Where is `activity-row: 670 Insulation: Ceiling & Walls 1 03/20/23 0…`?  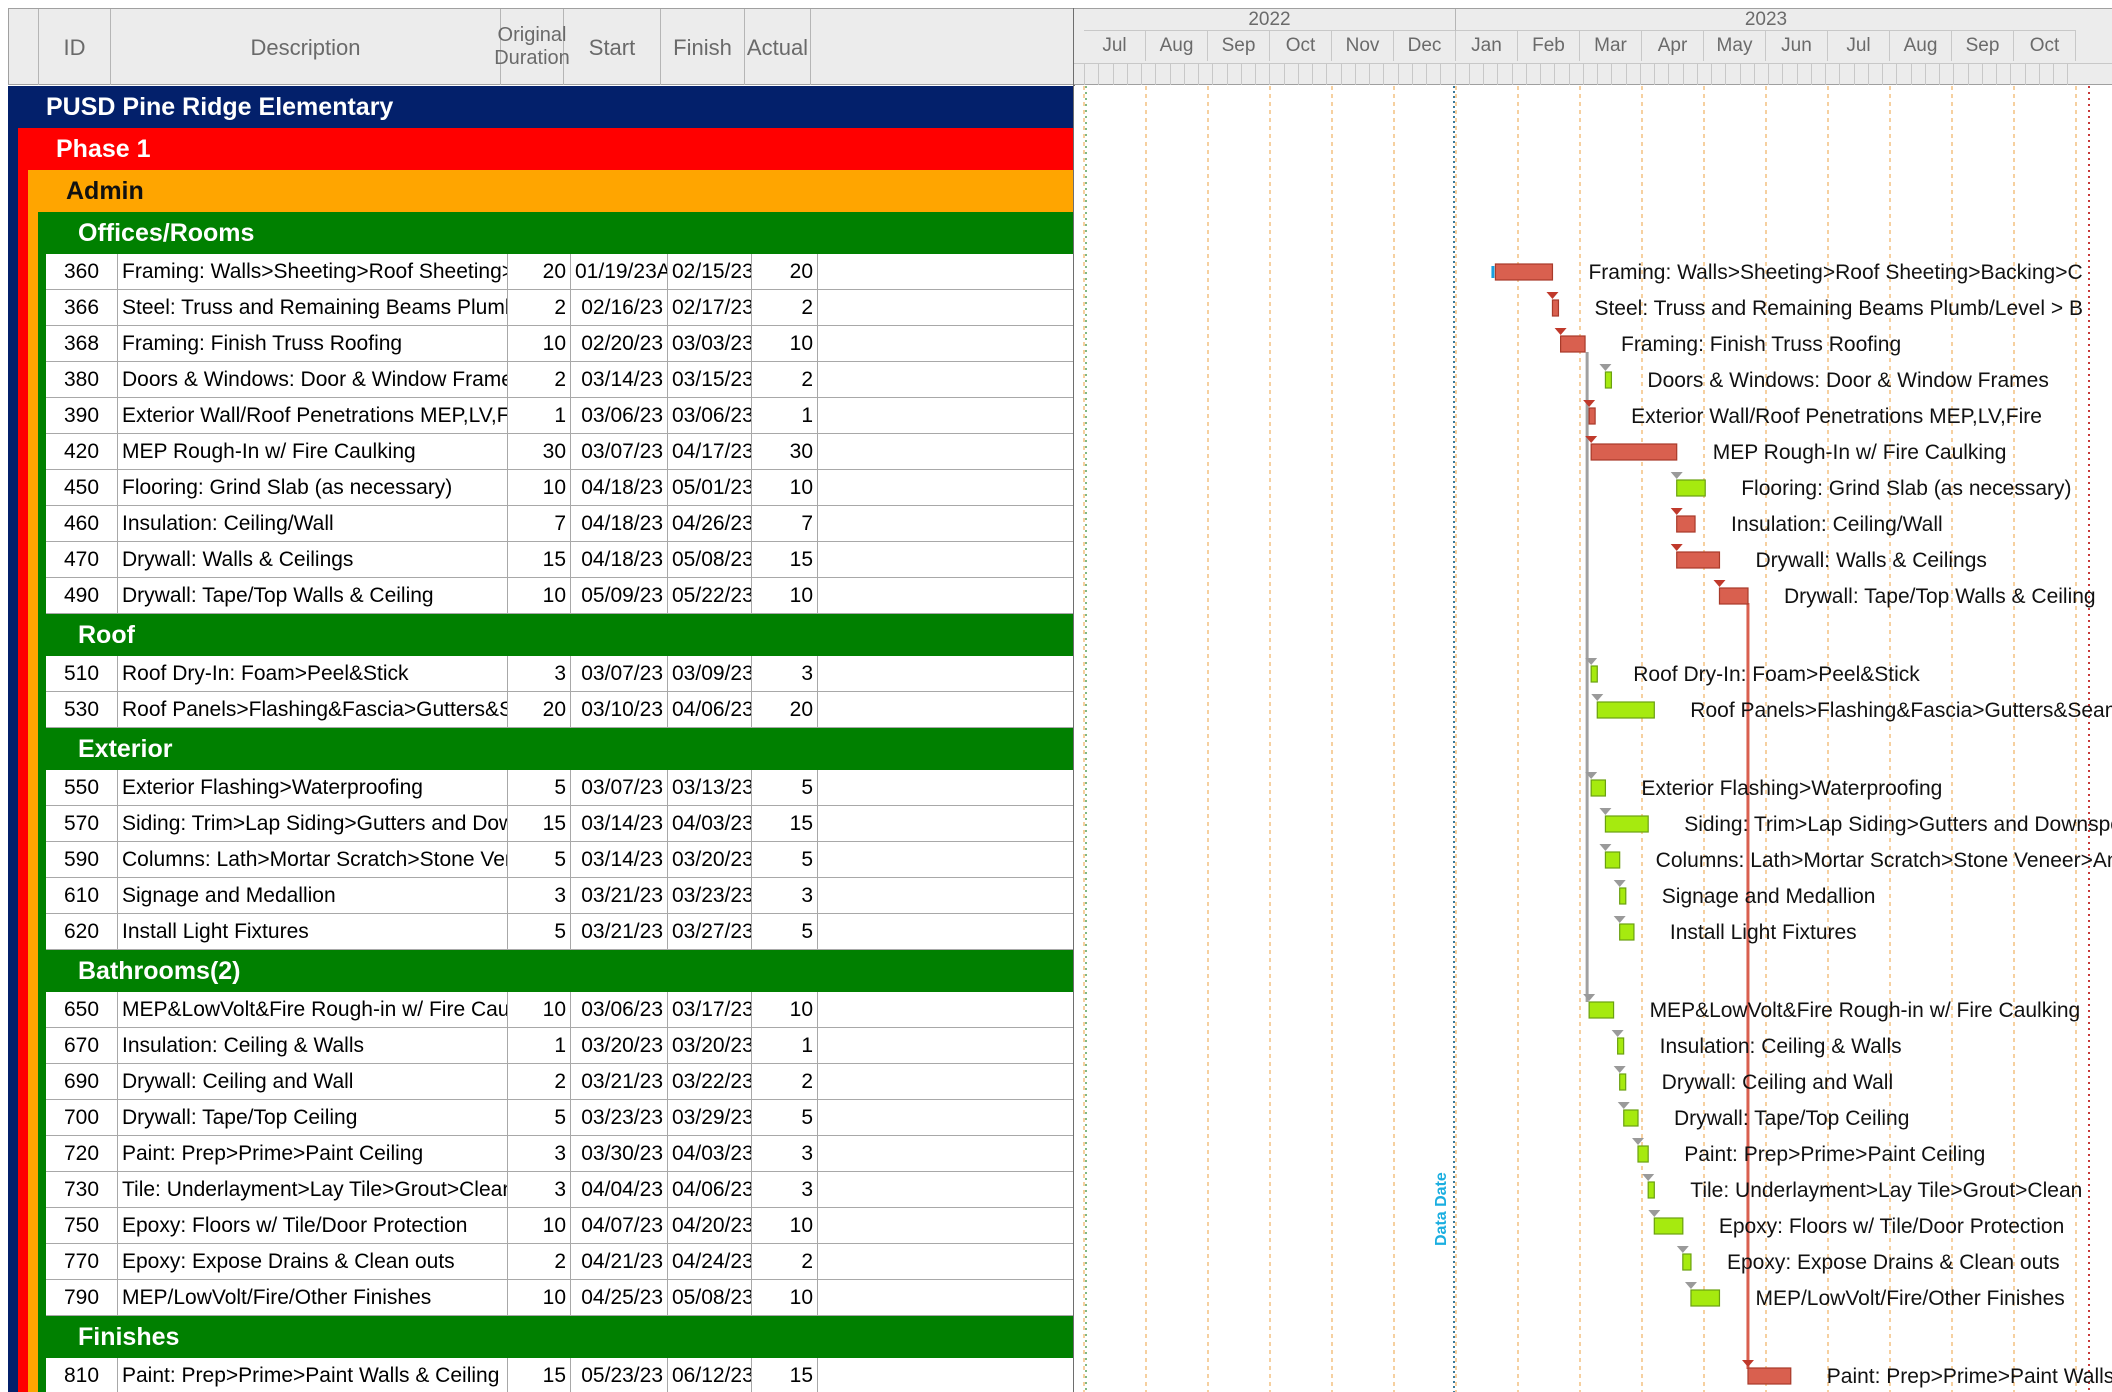 activity-row: 670 Insulation: Ceiling & Walls 1 03/20/23 0… is located at coordinates (560, 1046).